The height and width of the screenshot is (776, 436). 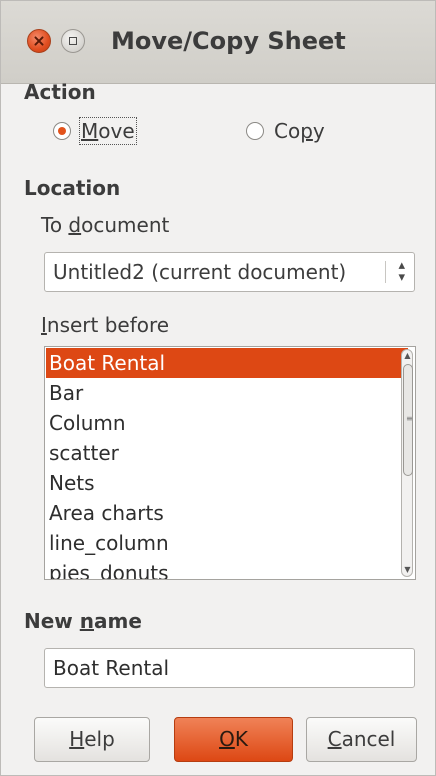 What do you see at coordinates (228, 513) in the screenshot?
I see `list-item: Area charts` at bounding box center [228, 513].